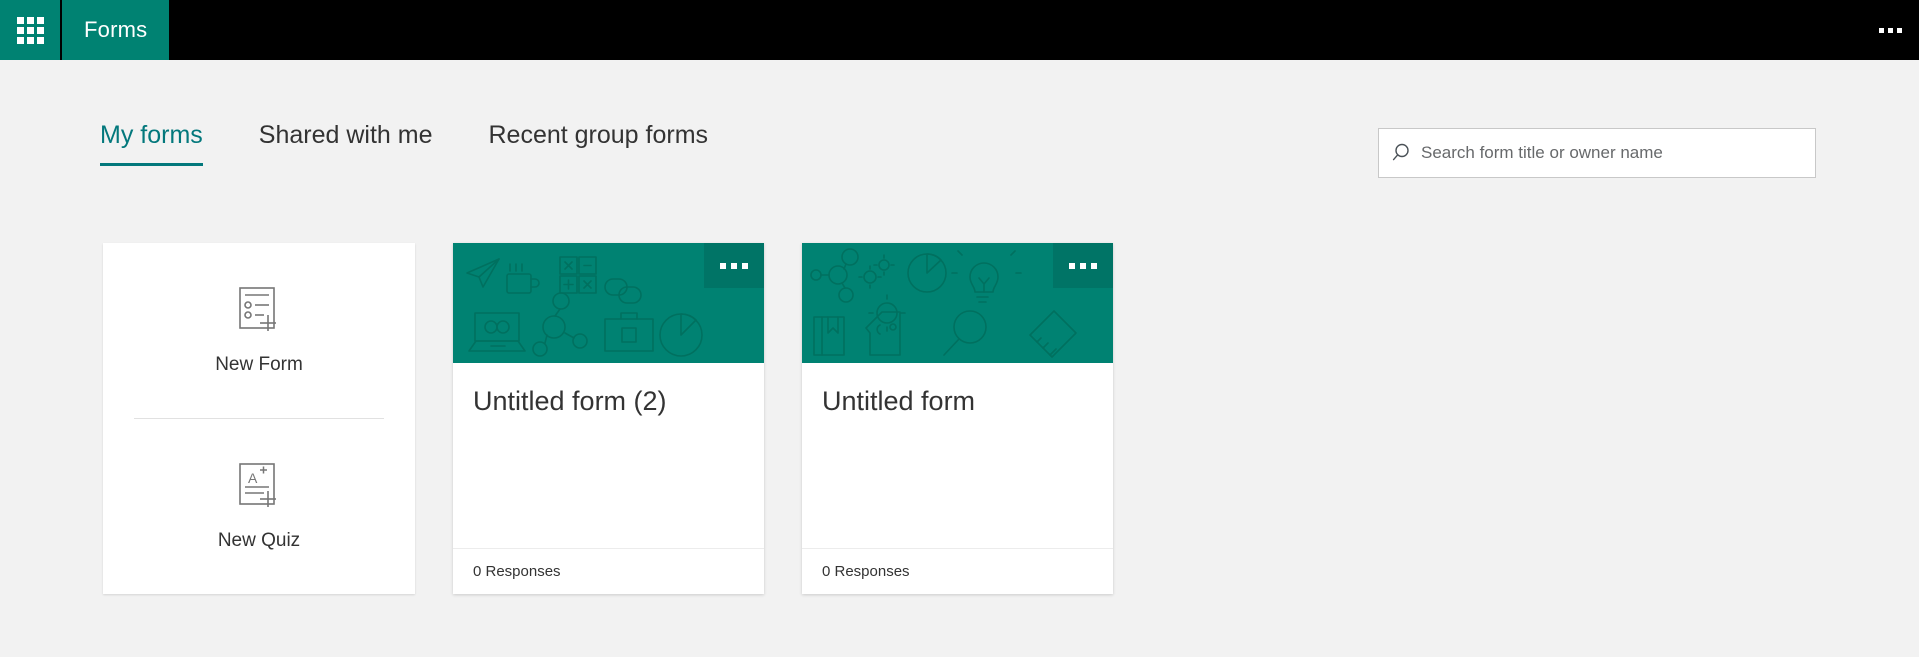  I want to click on form-card: Untitled form (2) 0 Responses, so click(608, 418).